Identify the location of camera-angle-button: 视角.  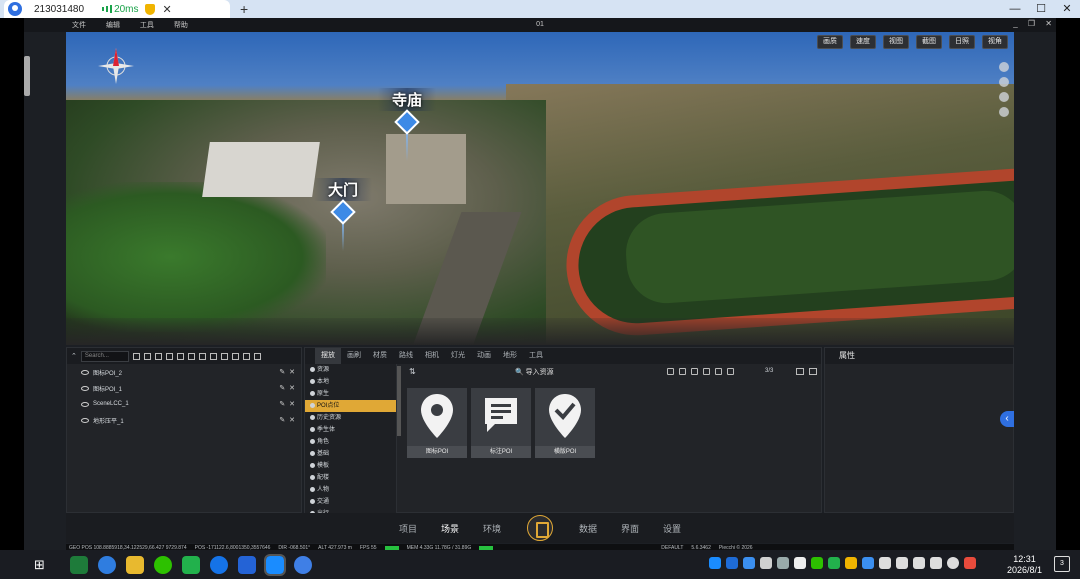
(995, 42).